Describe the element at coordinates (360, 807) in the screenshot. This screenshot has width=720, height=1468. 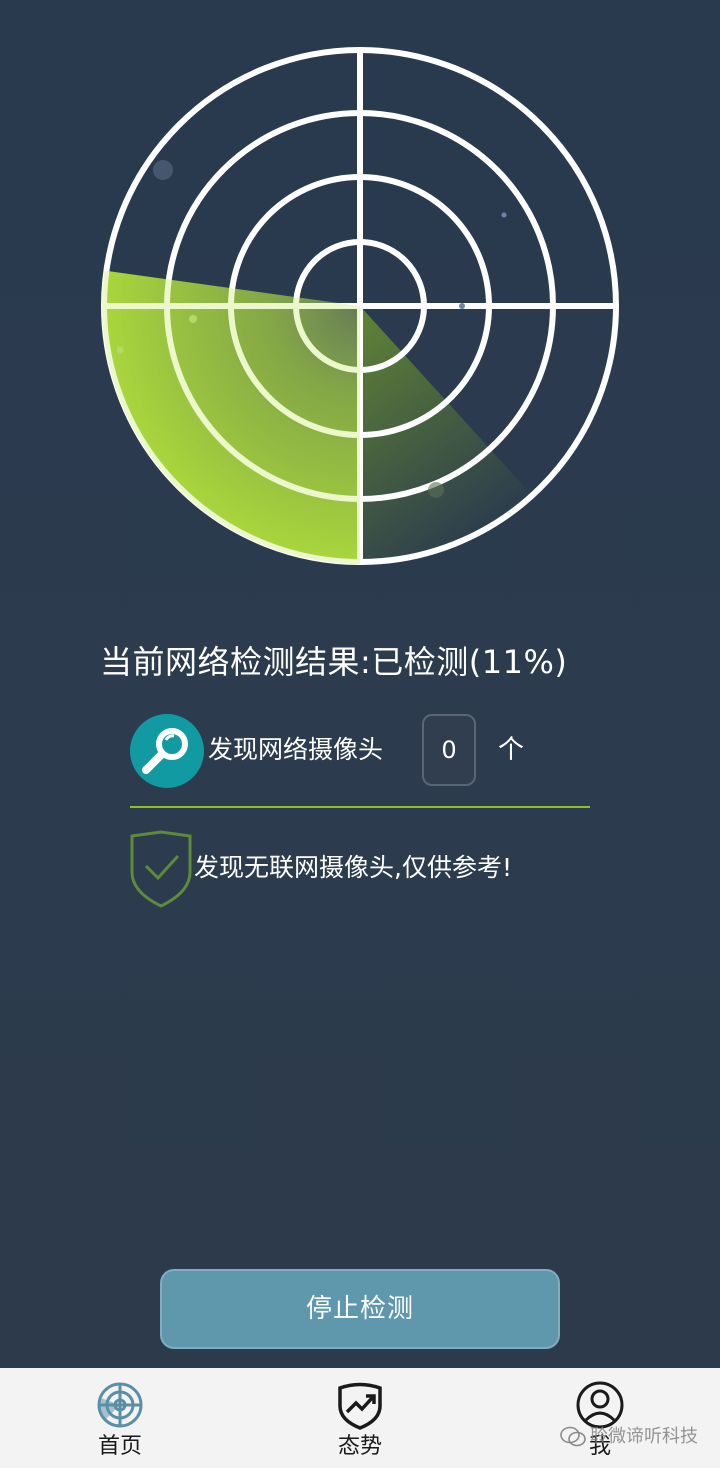
I see `section-divider` at that location.